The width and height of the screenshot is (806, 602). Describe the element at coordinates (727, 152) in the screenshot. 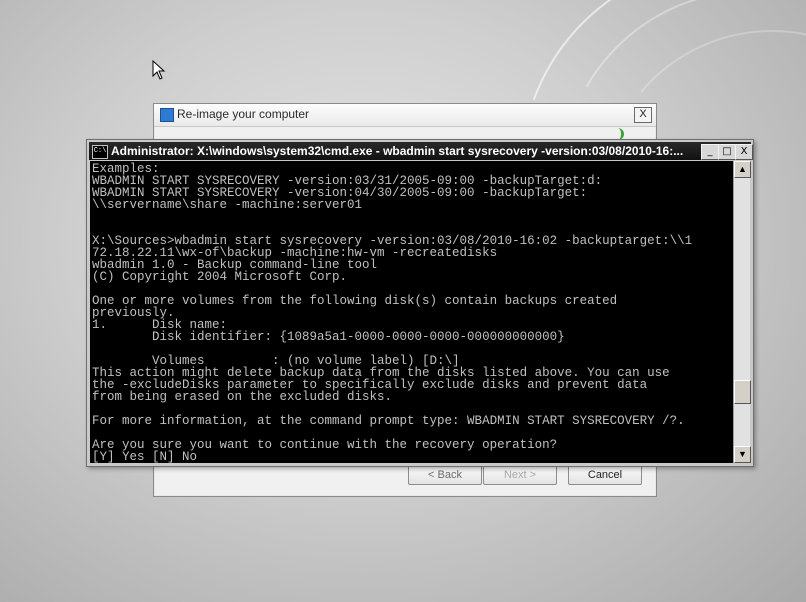

I see `maximize-button: □` at that location.